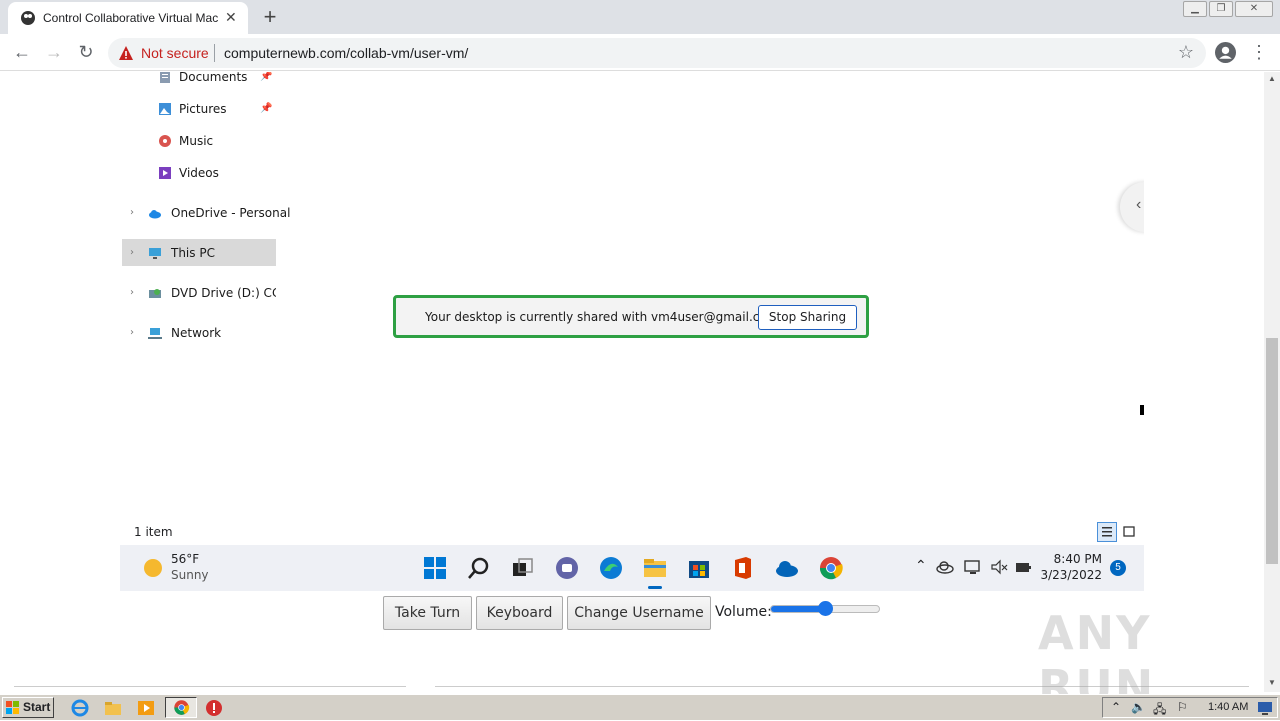  Describe the element at coordinates (945, 567) in the screenshot. I see `cloud-status-icon` at that location.